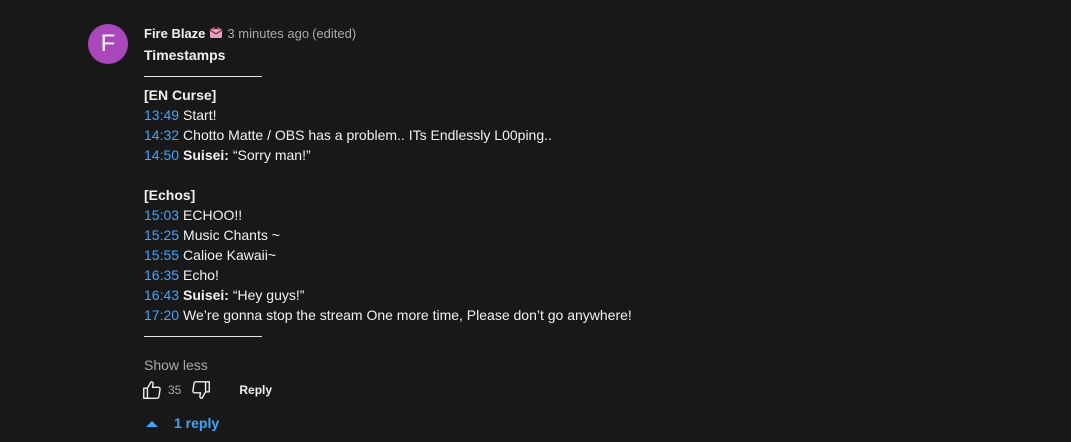 The width and height of the screenshot is (1071, 442). I want to click on timestamp-text: “Hey guys!”, so click(268, 295).